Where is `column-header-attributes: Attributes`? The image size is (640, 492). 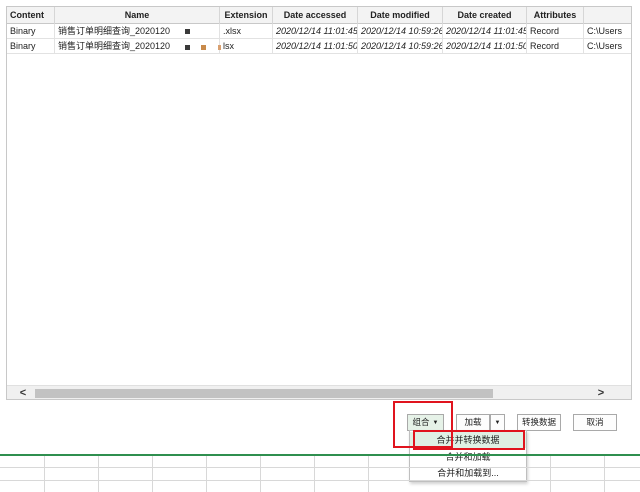
column-header-attributes: Attributes is located at coordinates (555, 15).